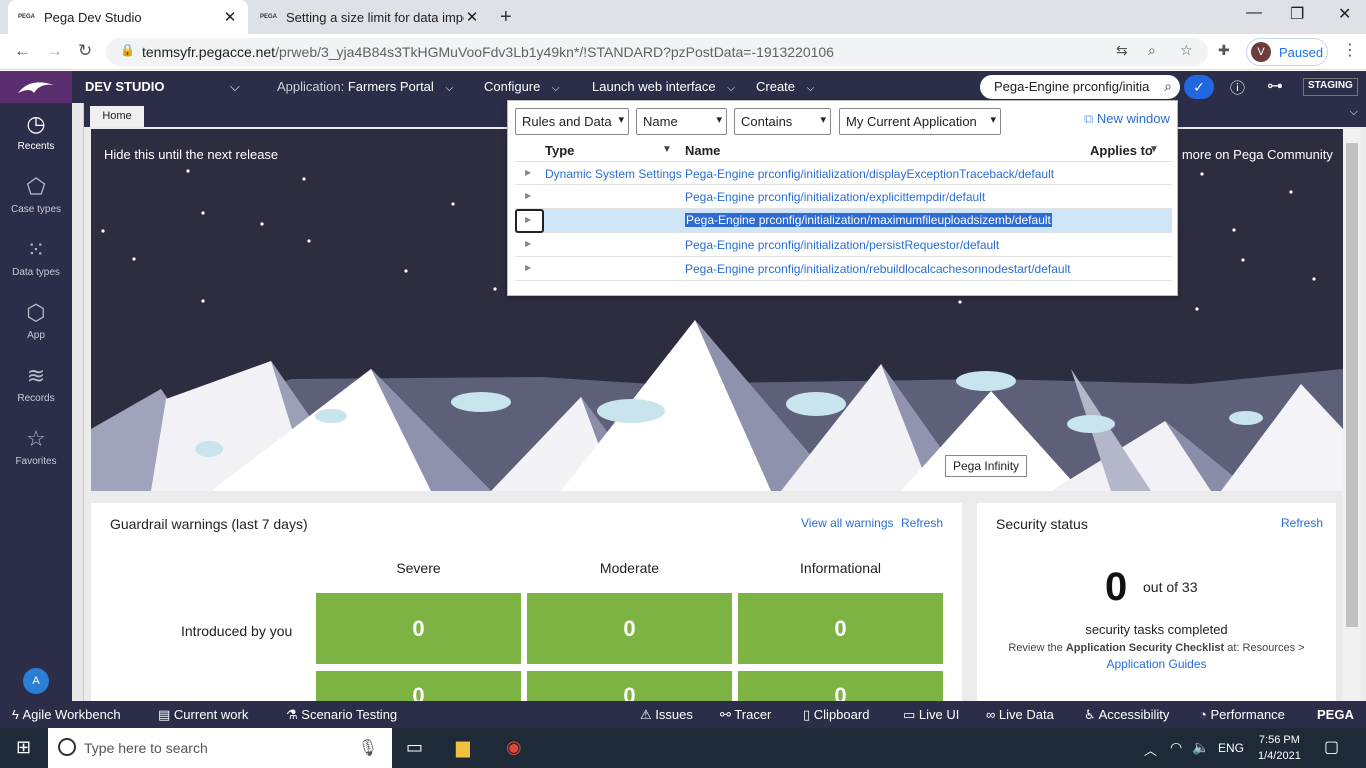  I want to click on extensions-icon: ✚, so click(1224, 50).